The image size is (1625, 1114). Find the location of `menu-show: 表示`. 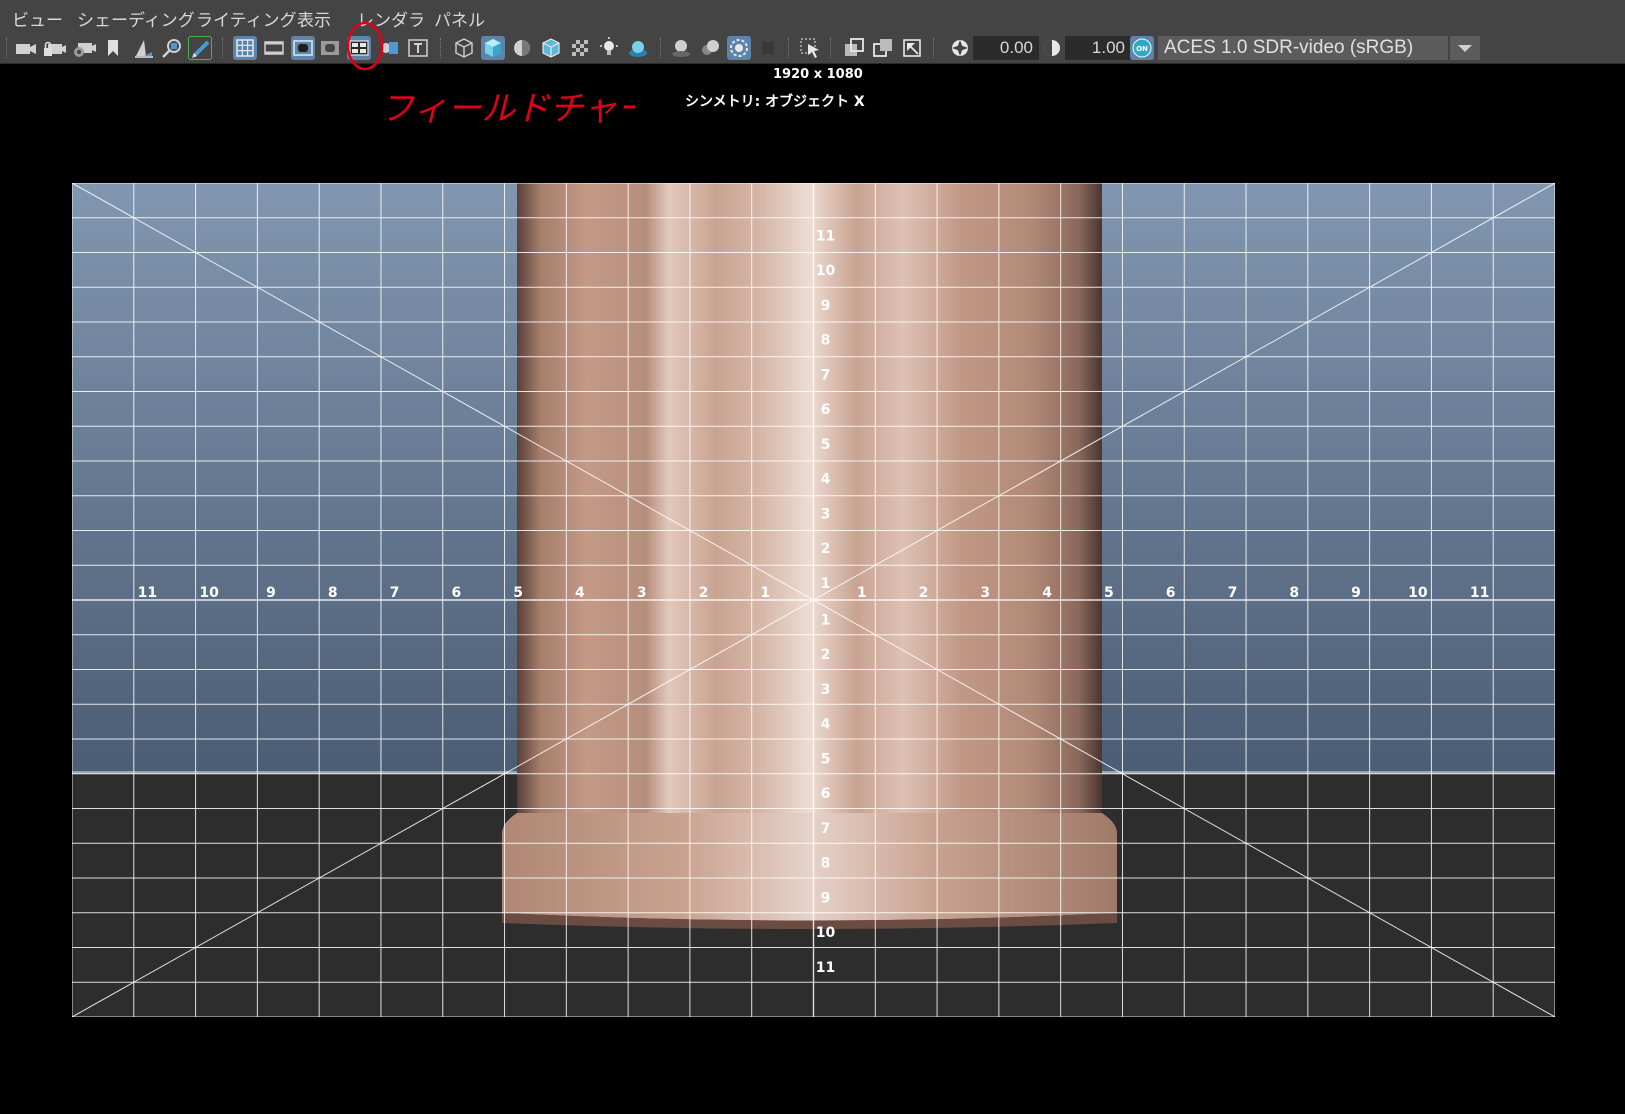

menu-show: 表示 is located at coordinates (314, 18).